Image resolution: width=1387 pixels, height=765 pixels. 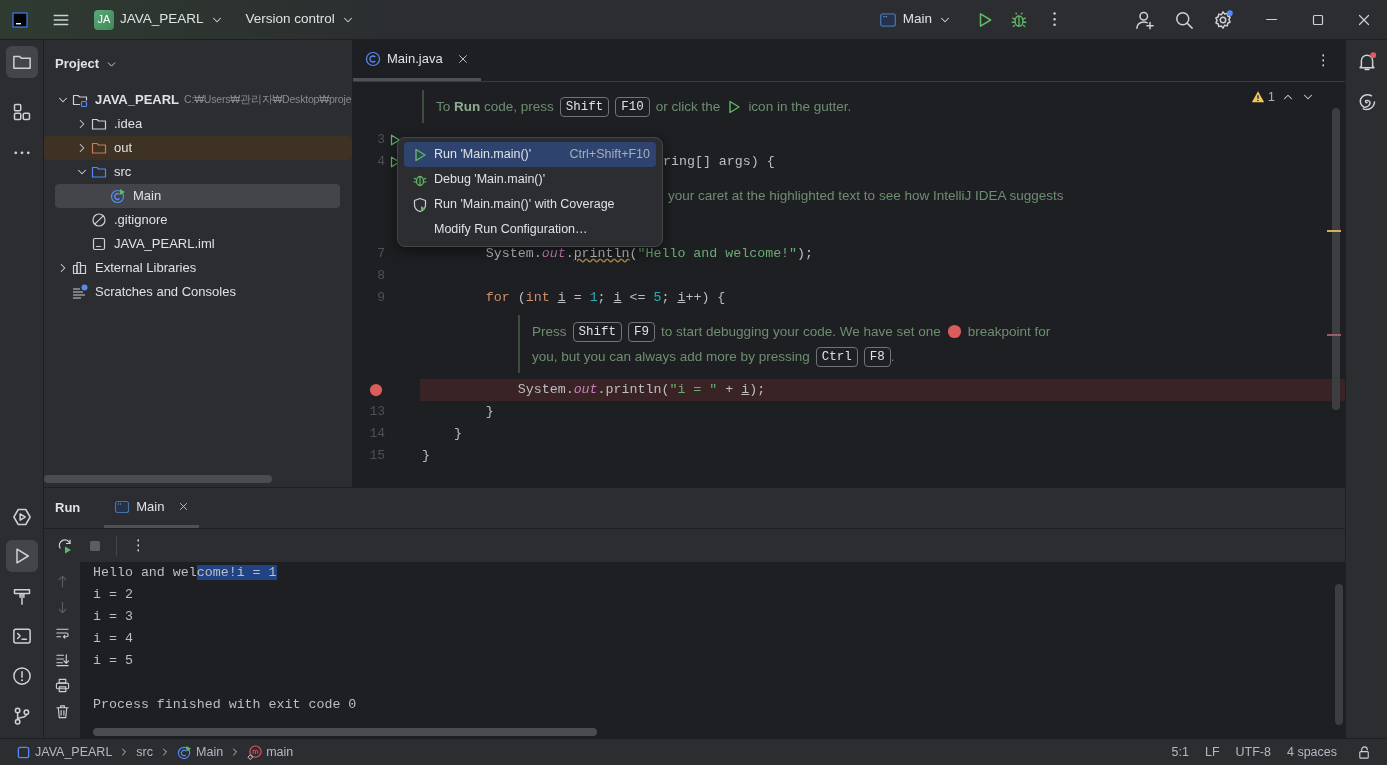 What do you see at coordinates (1223, 19) in the screenshot?
I see `settings-icon` at bounding box center [1223, 19].